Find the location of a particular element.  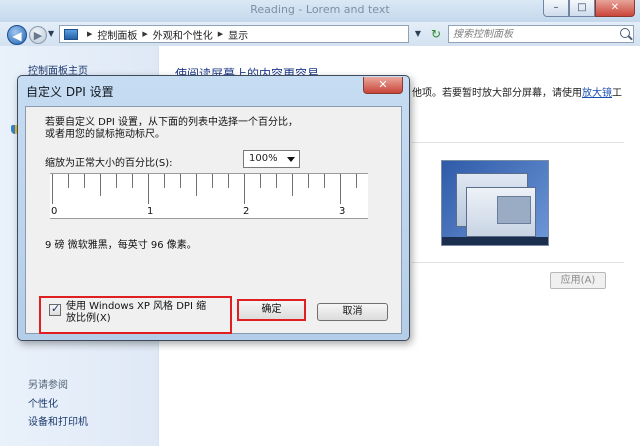

xp-label-line: 放比例(X) is located at coordinates (88, 318).